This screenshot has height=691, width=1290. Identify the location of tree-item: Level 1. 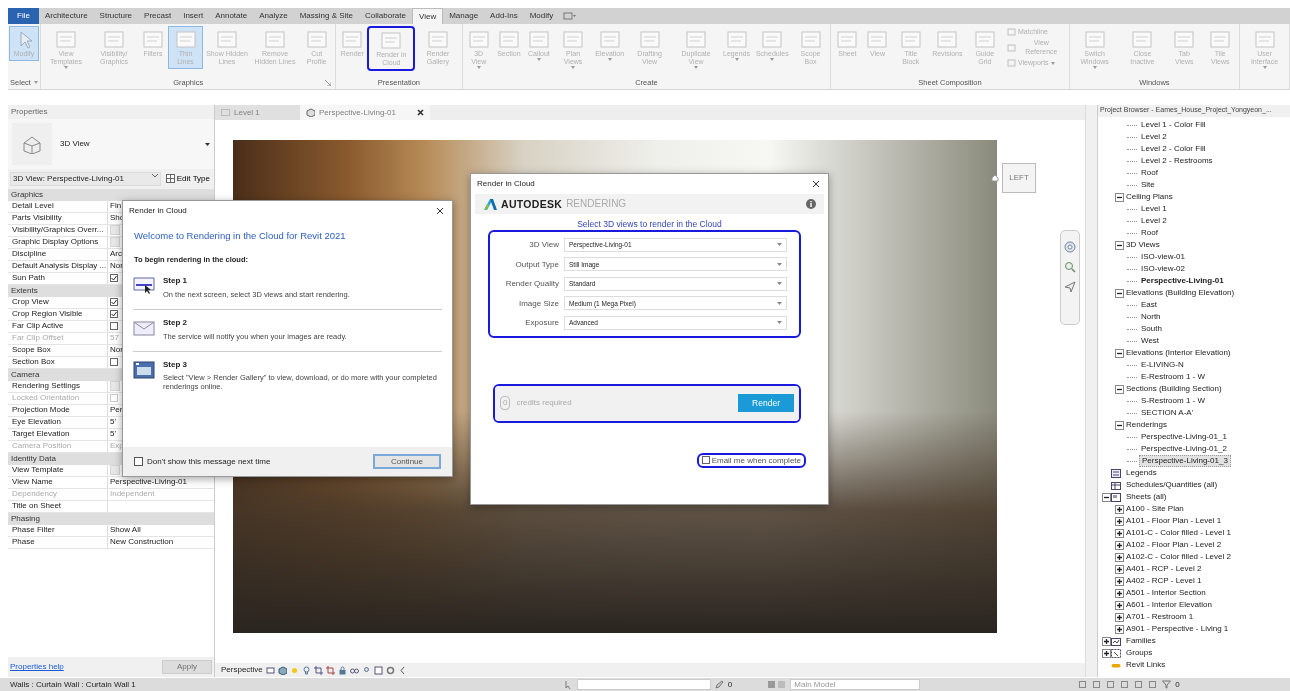
(1154, 209).